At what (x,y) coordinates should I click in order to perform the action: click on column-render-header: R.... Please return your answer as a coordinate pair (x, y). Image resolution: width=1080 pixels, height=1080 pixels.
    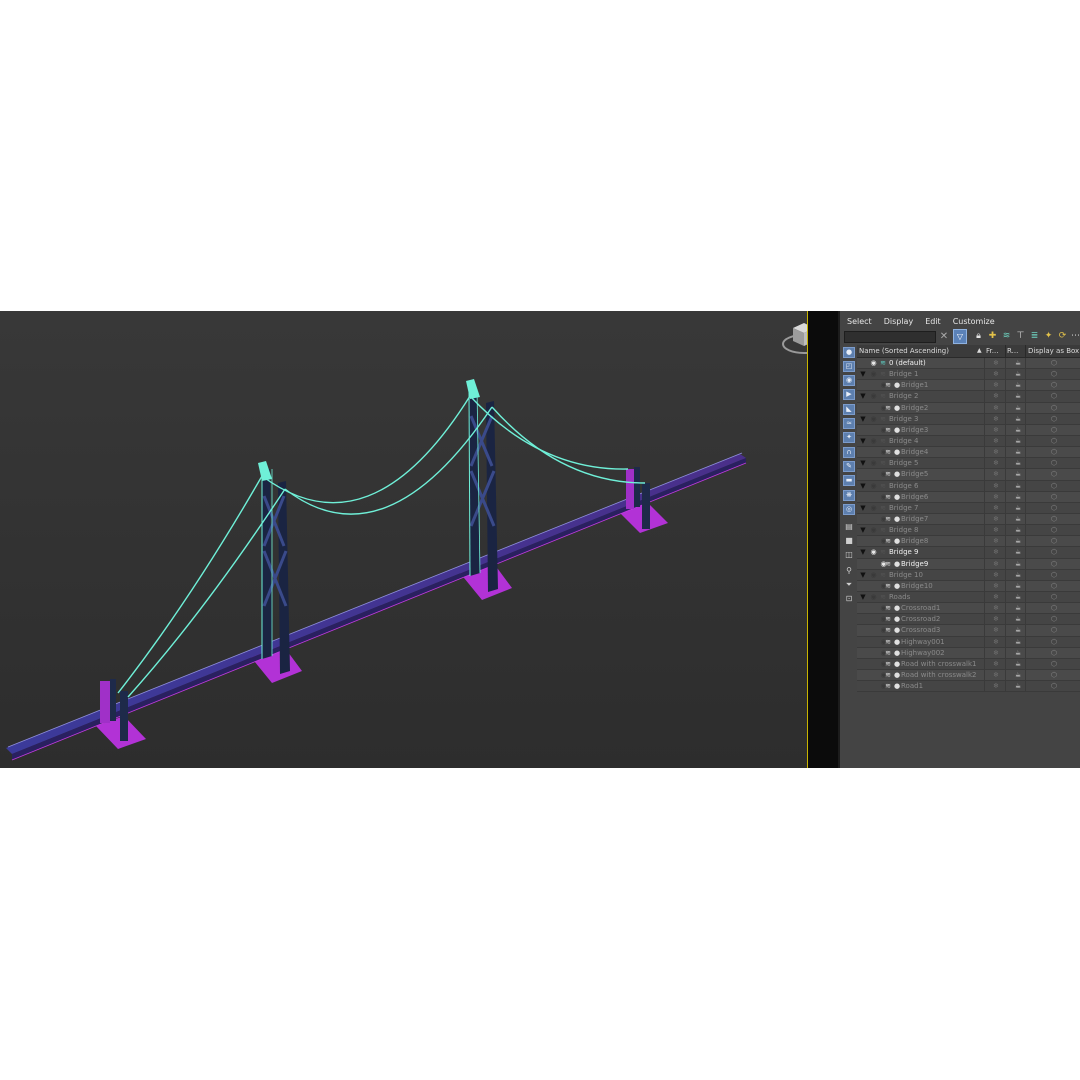
    Looking at the image, I should click on (1016, 351).